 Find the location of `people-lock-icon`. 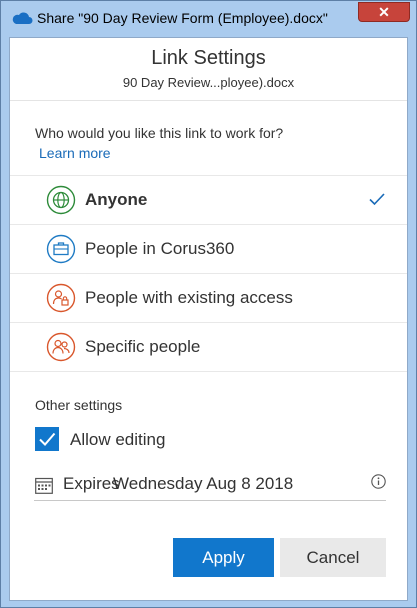

people-lock-icon is located at coordinates (61, 298).